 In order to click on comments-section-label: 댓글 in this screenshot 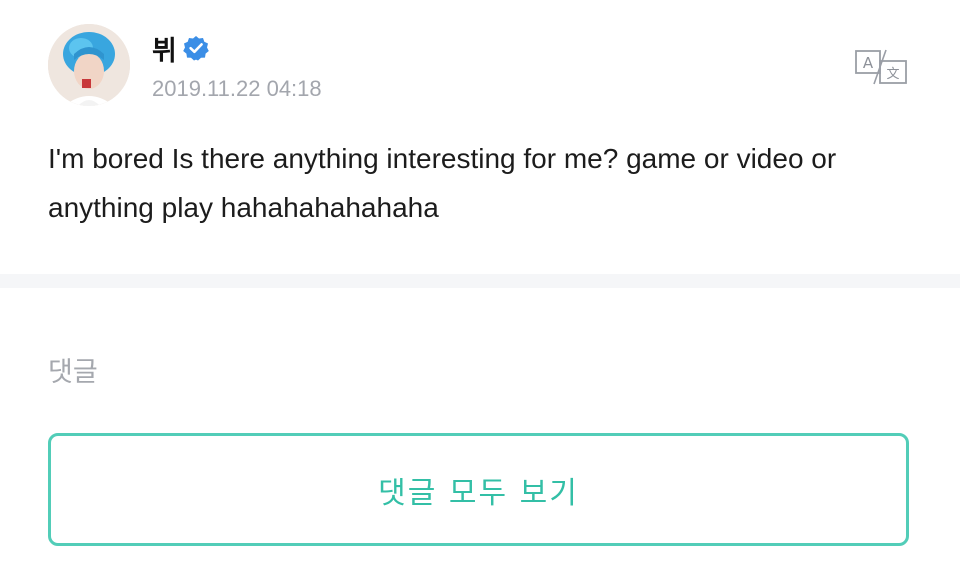, I will do `click(73, 372)`.